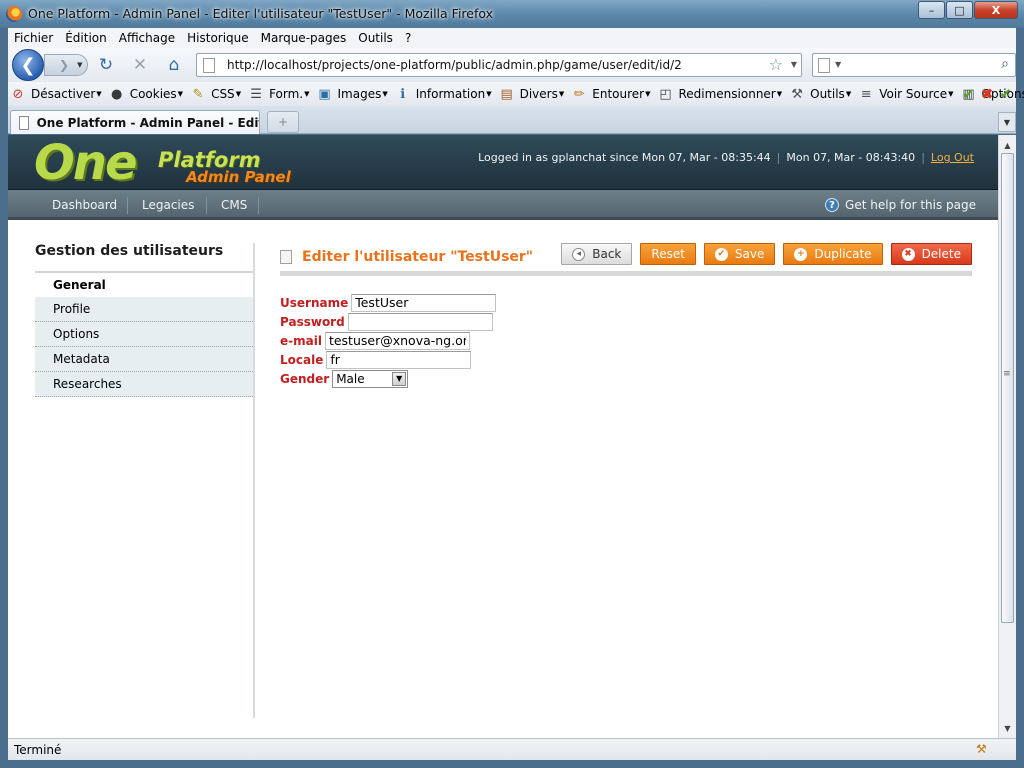 The height and width of the screenshot is (768, 1024). What do you see at coordinates (776, 64) in the screenshot?
I see `bookmark-star-icon: ☆` at bounding box center [776, 64].